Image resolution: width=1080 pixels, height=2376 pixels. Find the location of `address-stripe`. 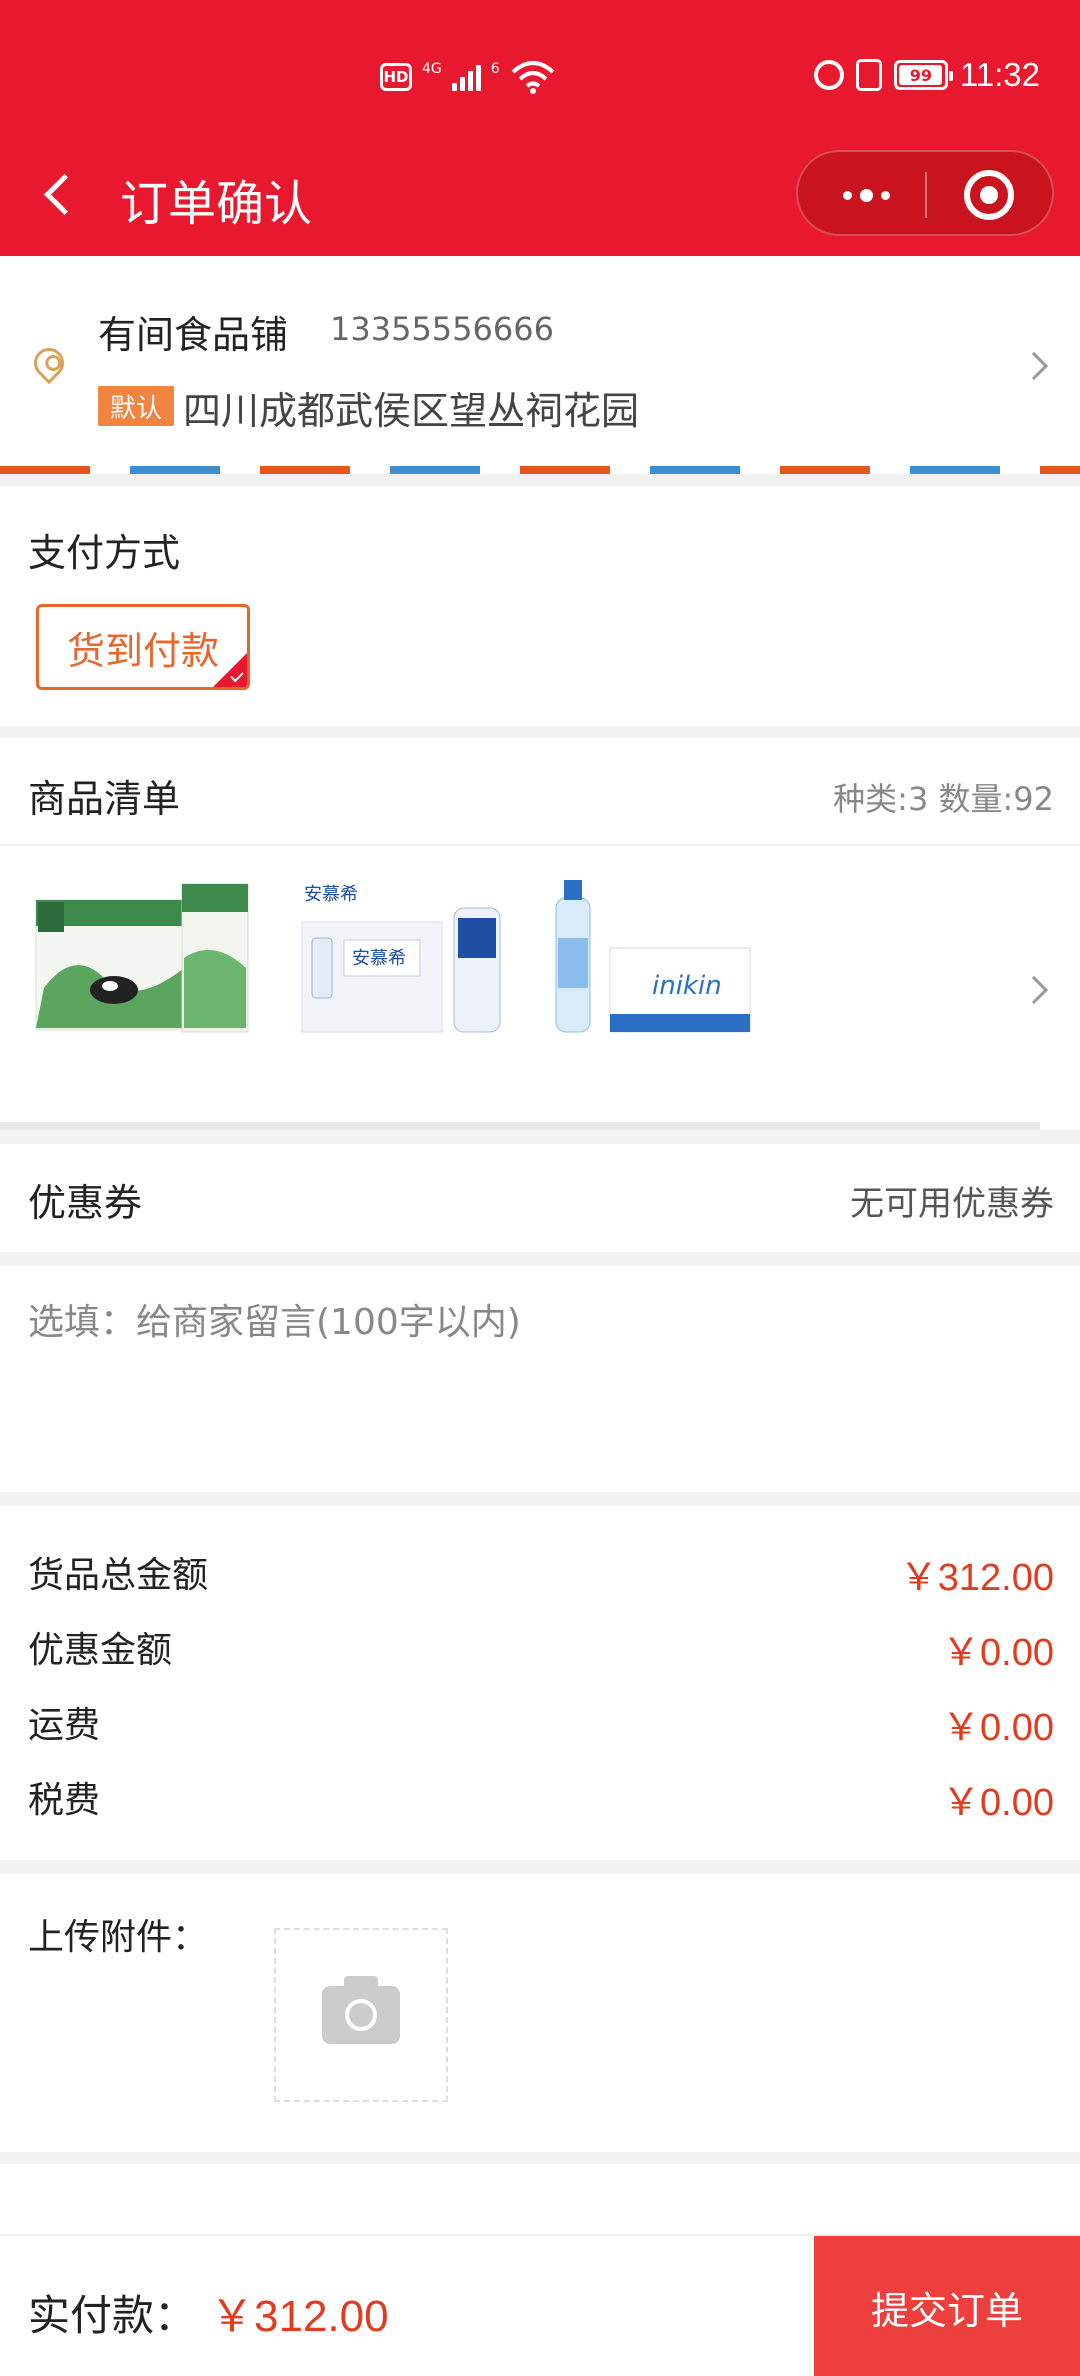

address-stripe is located at coordinates (540, 470).